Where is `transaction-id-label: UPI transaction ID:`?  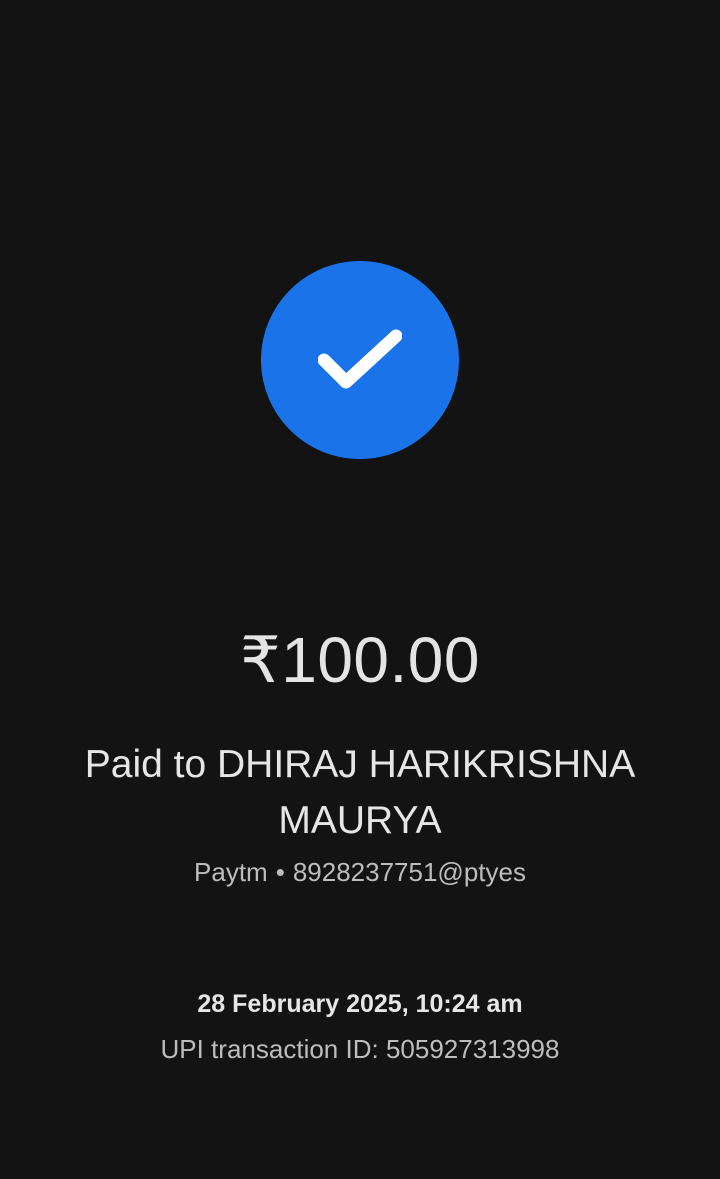
transaction-id-label: UPI transaction ID: is located at coordinates (269, 1049).